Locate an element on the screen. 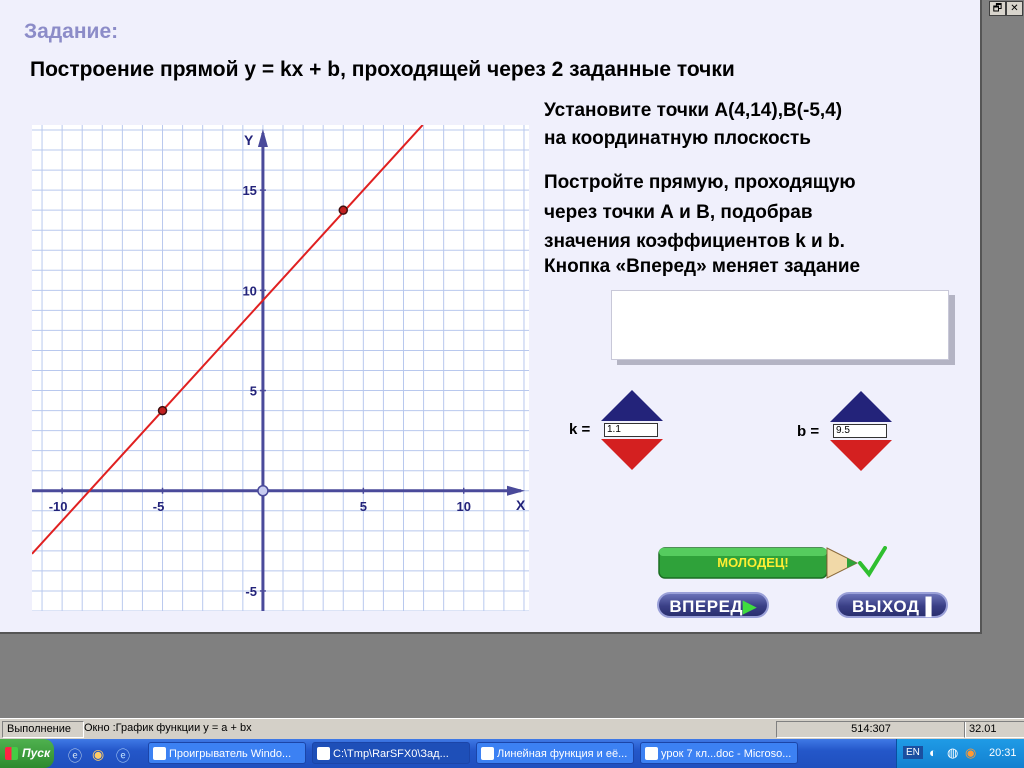 The width and height of the screenshot is (1024, 768). exit-button: ВЫХОД▐ is located at coordinates (892, 605).